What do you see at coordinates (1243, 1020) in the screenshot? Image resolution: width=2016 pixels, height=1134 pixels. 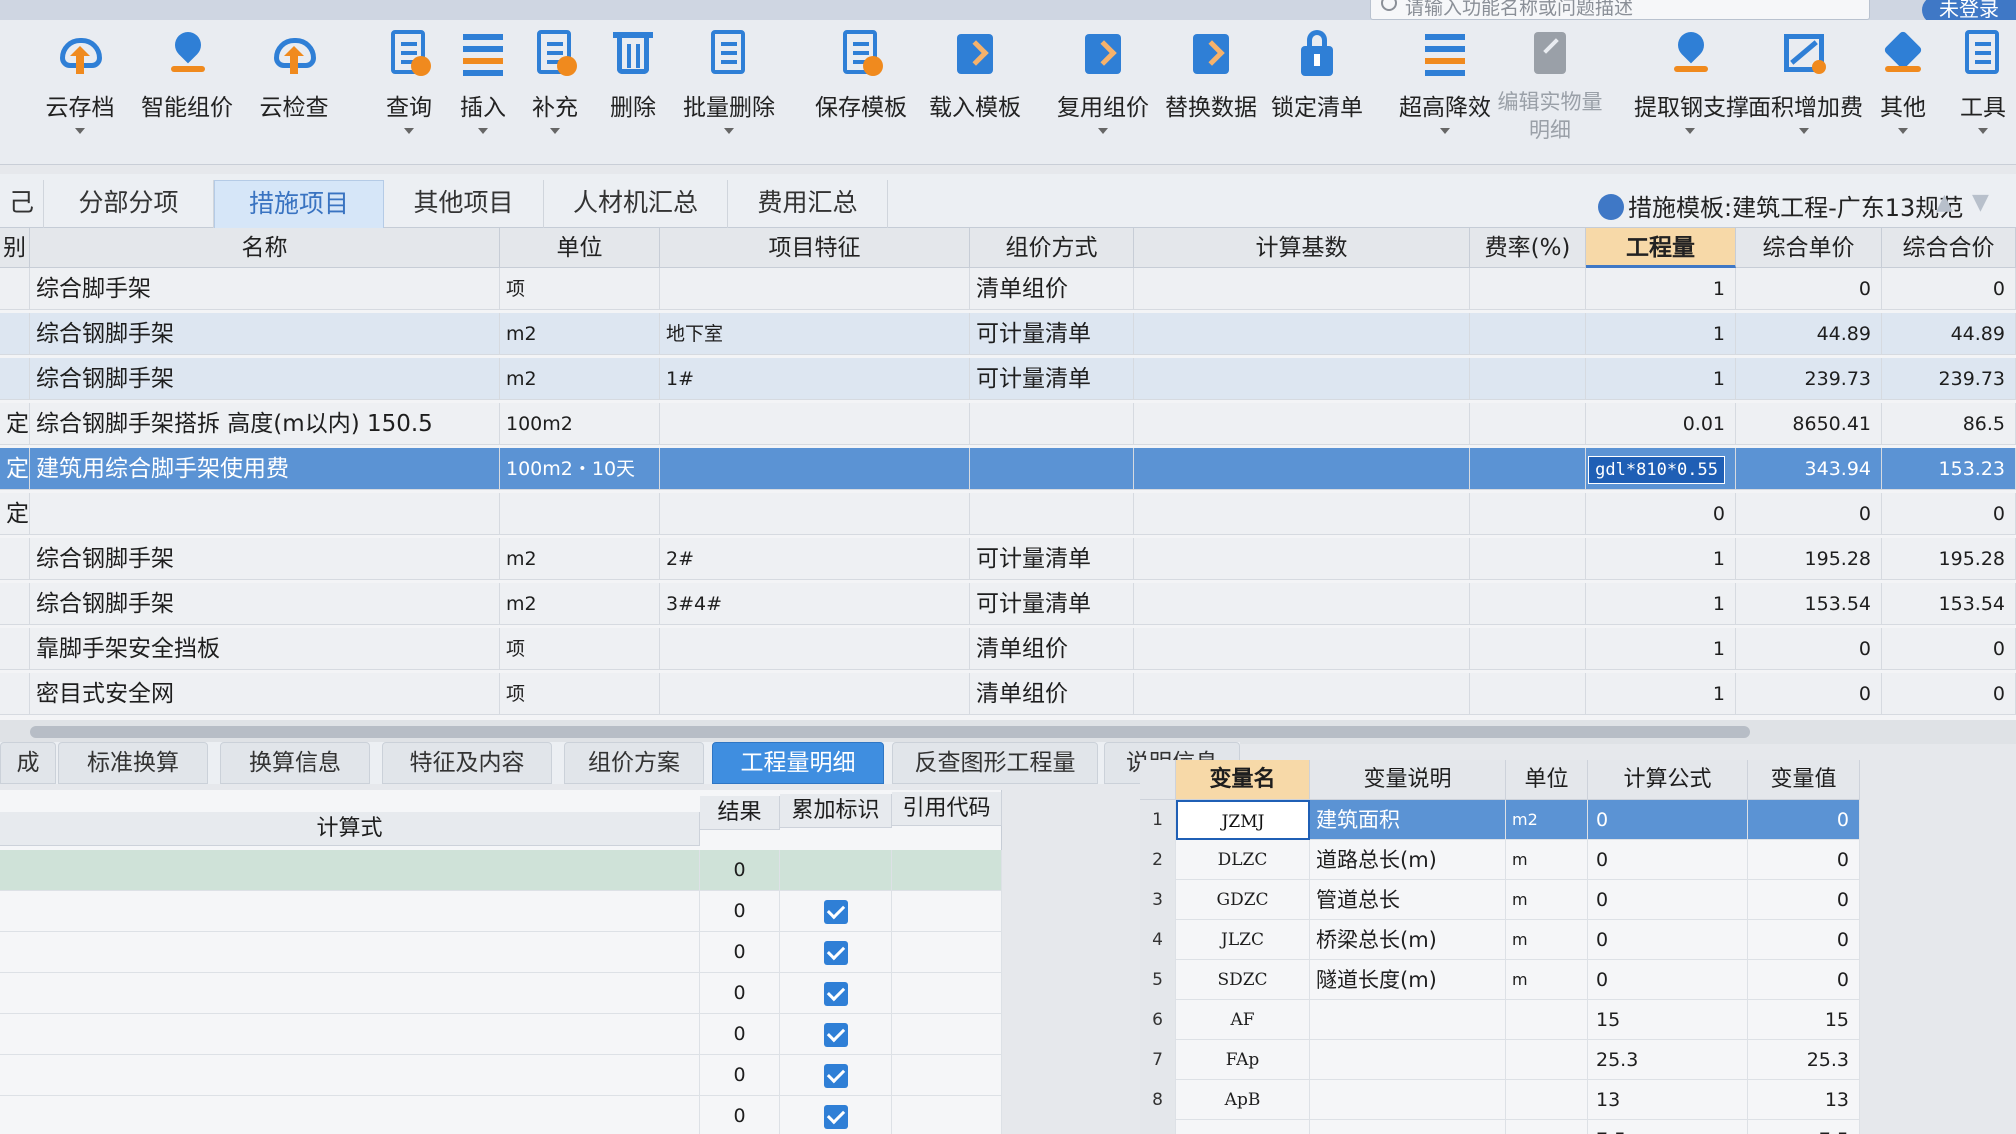 I see `var-cell-code: AF` at bounding box center [1243, 1020].